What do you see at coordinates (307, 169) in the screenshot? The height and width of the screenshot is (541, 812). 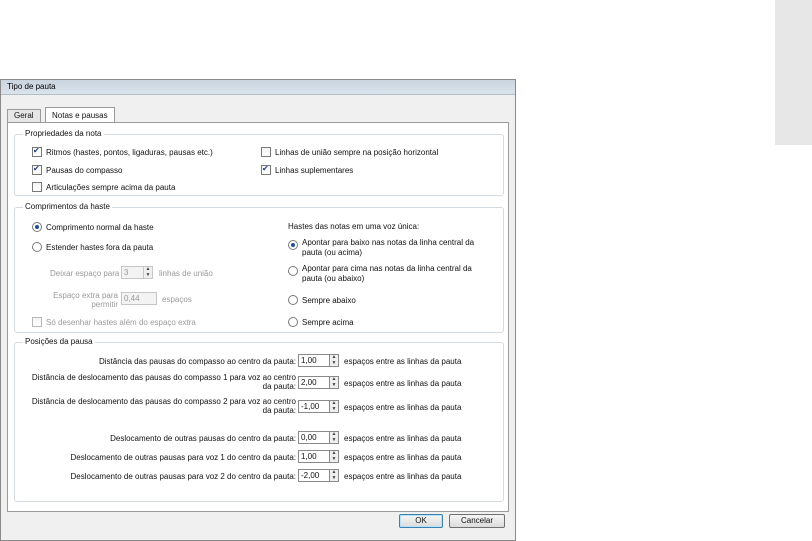 I see `ledger-lines-checkbox: Linhas suplementares` at bounding box center [307, 169].